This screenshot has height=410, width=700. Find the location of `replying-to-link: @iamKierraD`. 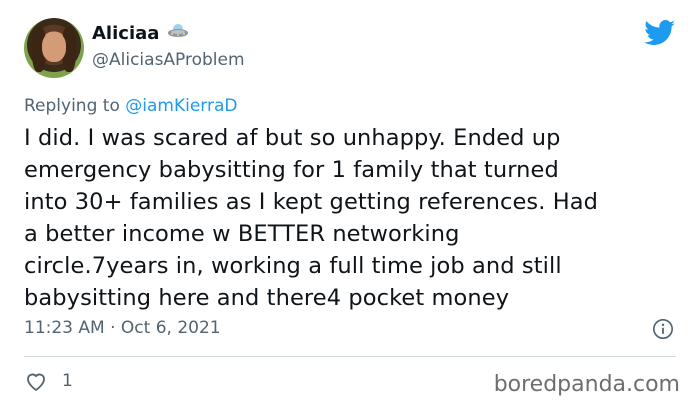

replying-to-link: @iamKierraD is located at coordinates (181, 106).